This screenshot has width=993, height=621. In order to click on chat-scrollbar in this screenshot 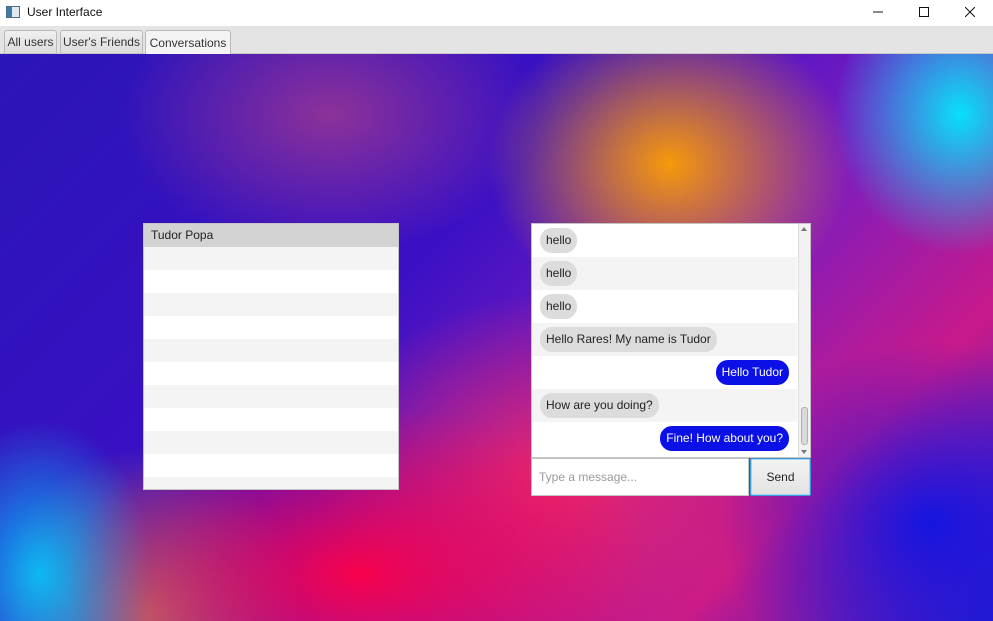, I will do `click(804, 340)`.